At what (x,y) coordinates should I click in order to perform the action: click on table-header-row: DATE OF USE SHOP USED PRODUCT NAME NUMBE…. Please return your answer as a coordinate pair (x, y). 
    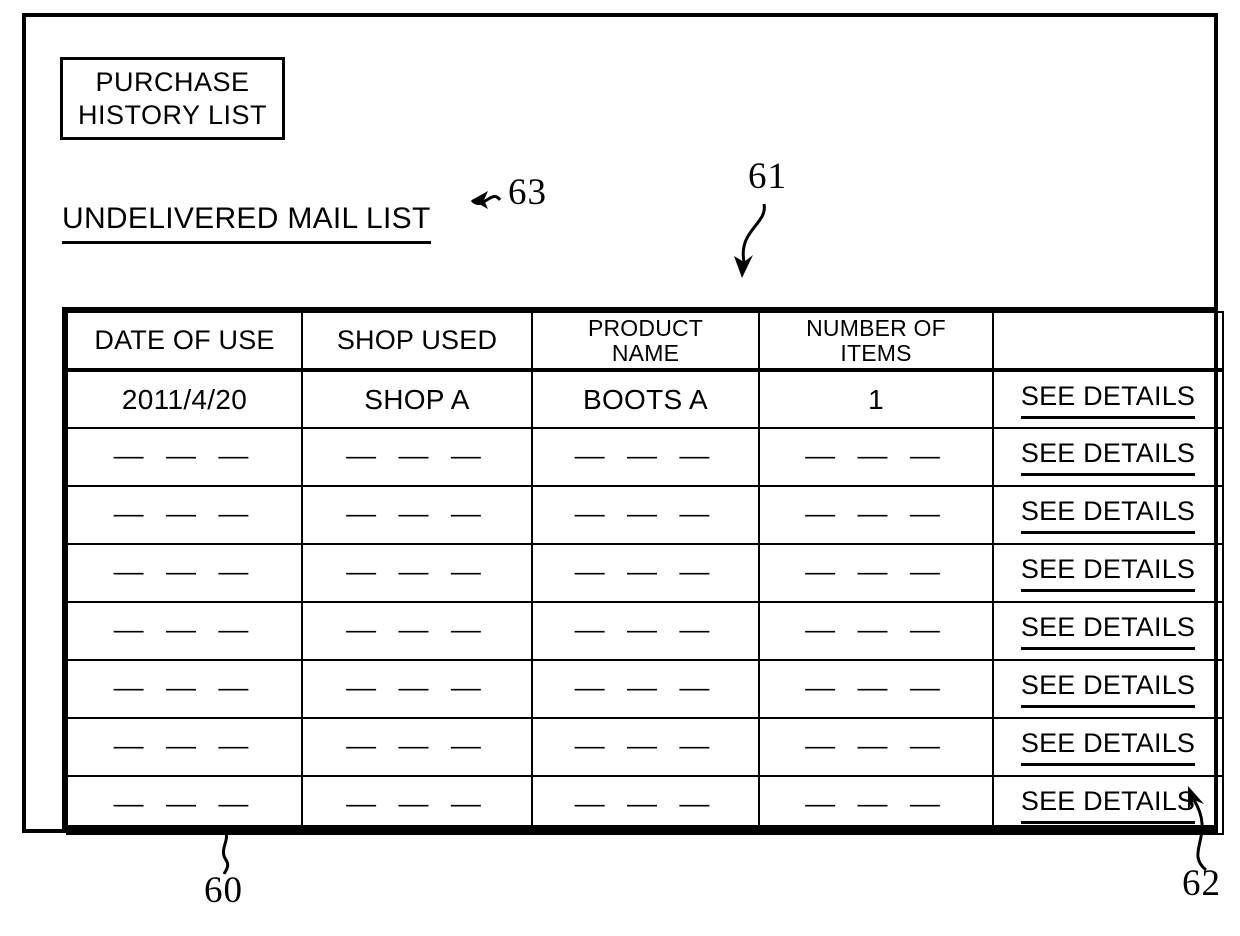
    Looking at the image, I should click on (645, 341).